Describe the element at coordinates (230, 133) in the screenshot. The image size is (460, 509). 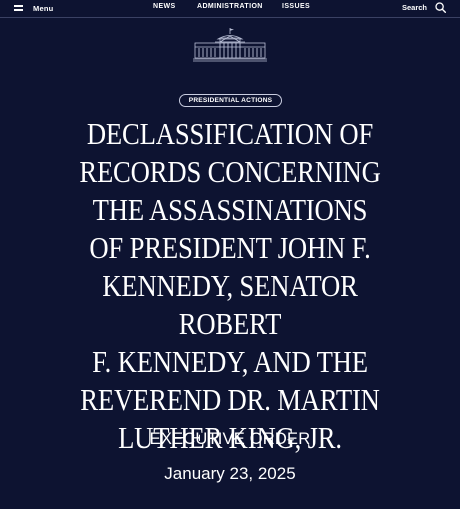
I see `title-line: DECLASSIFICATION OF` at that location.